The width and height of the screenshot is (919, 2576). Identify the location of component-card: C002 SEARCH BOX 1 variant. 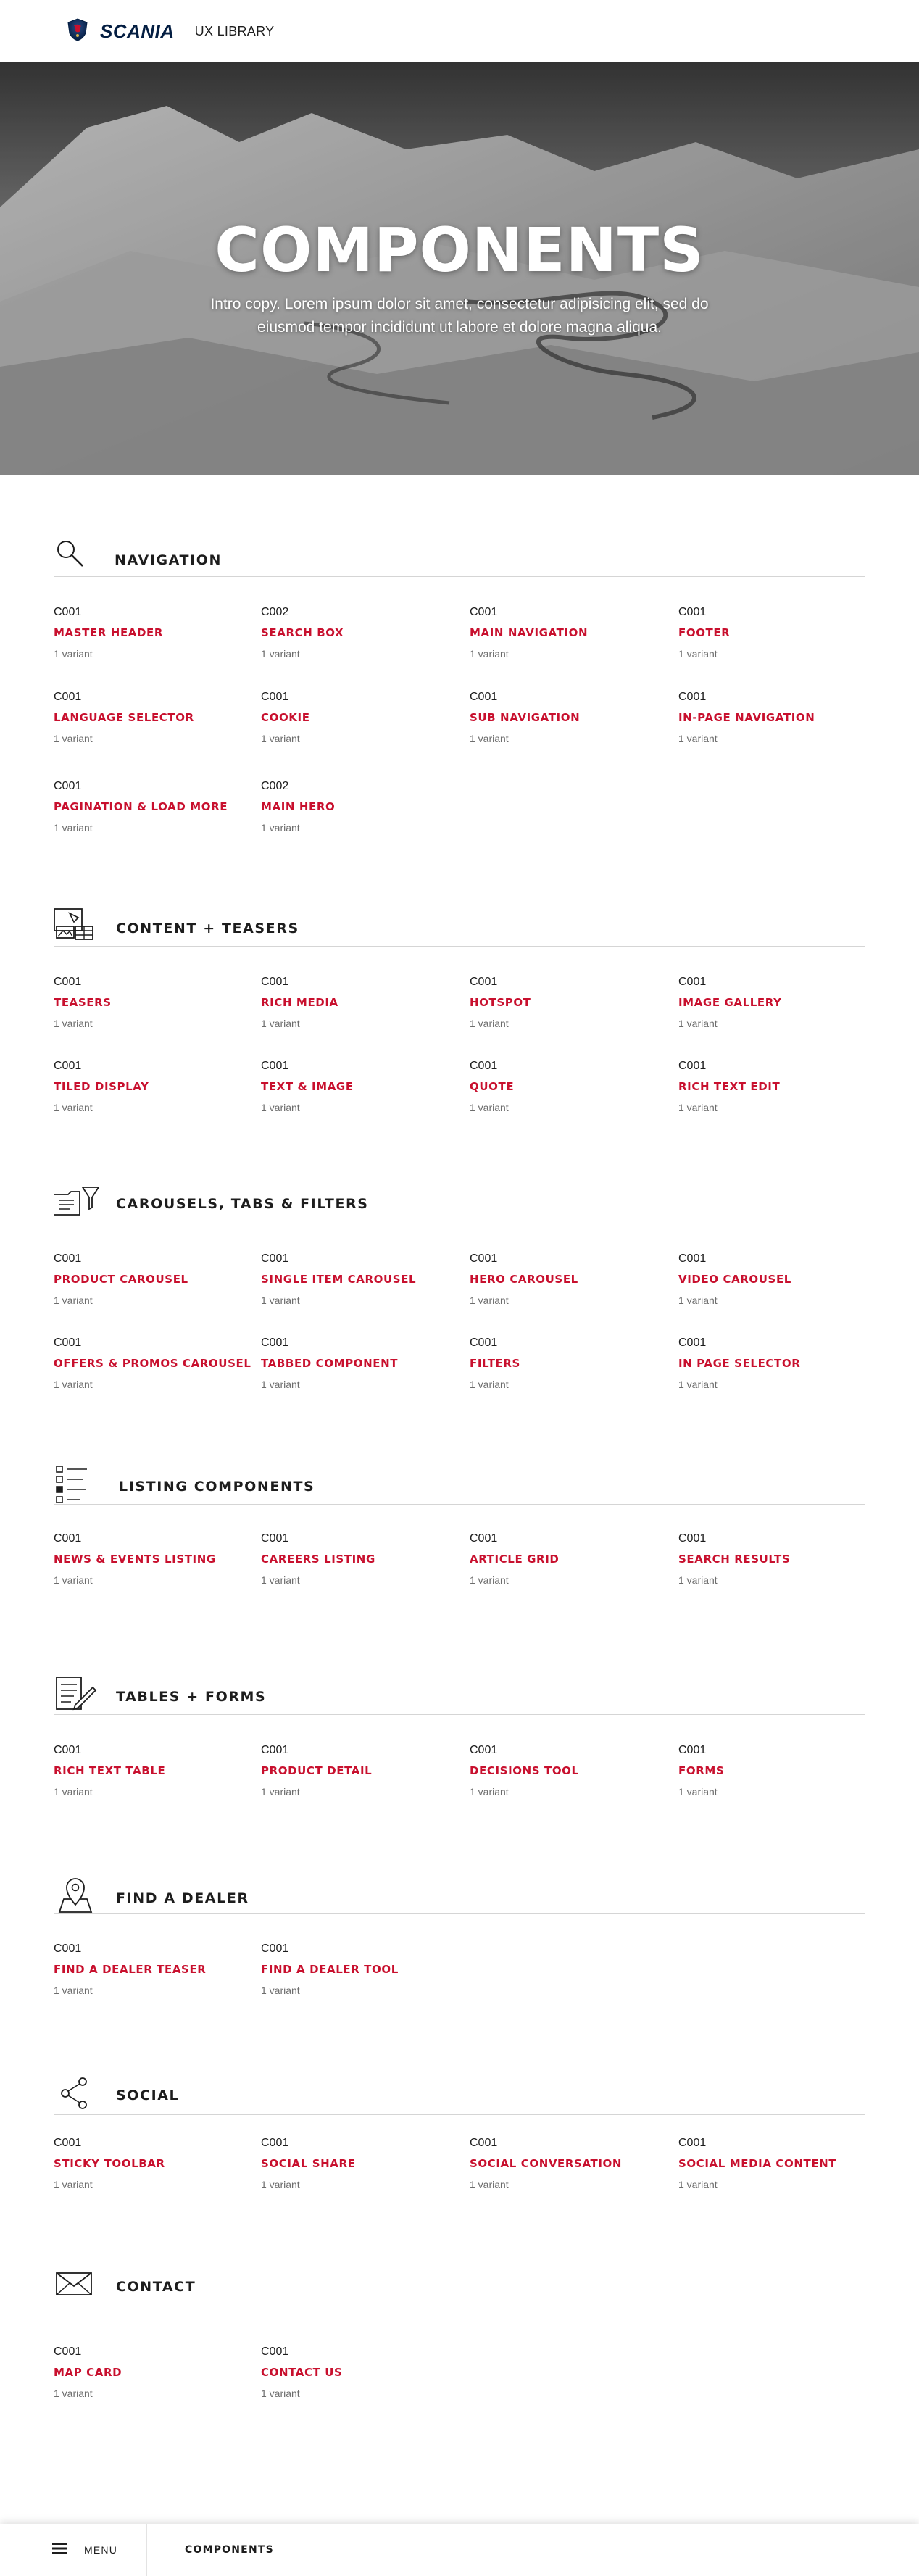
(362, 633).